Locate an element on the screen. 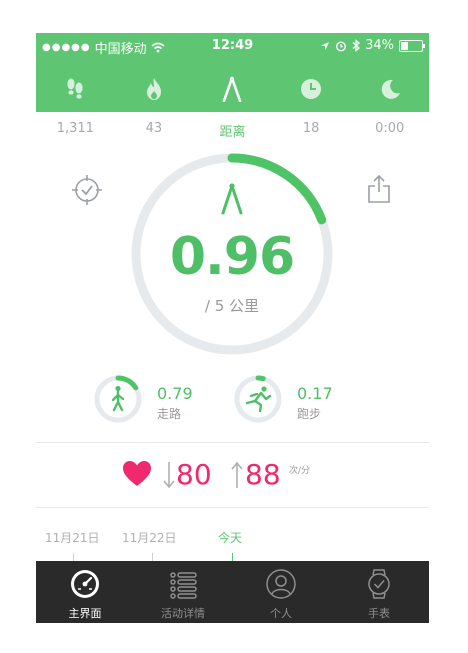 The image size is (468, 653). nav-label: 主界面 is located at coordinates (85, 613).